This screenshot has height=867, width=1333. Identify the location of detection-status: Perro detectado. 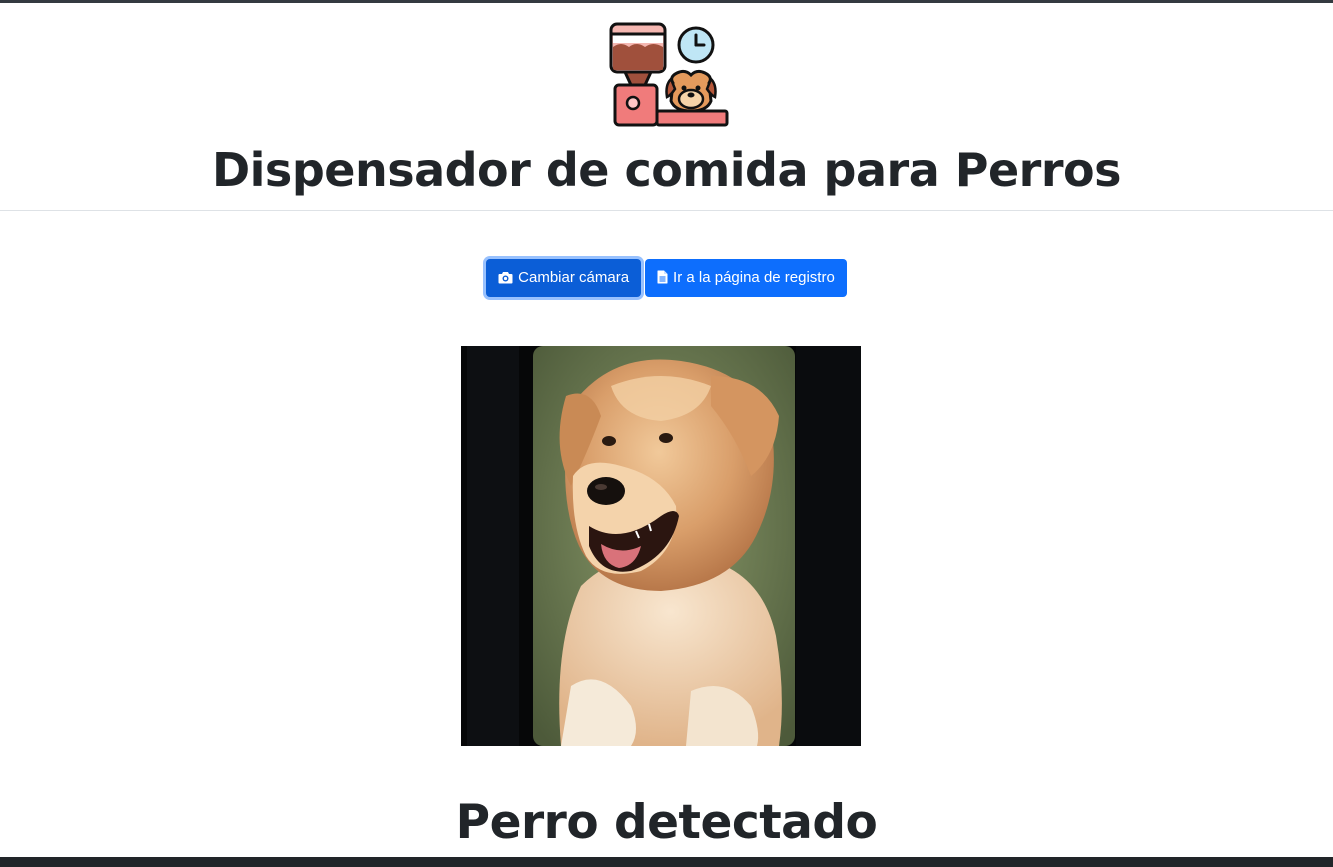
(666, 822).